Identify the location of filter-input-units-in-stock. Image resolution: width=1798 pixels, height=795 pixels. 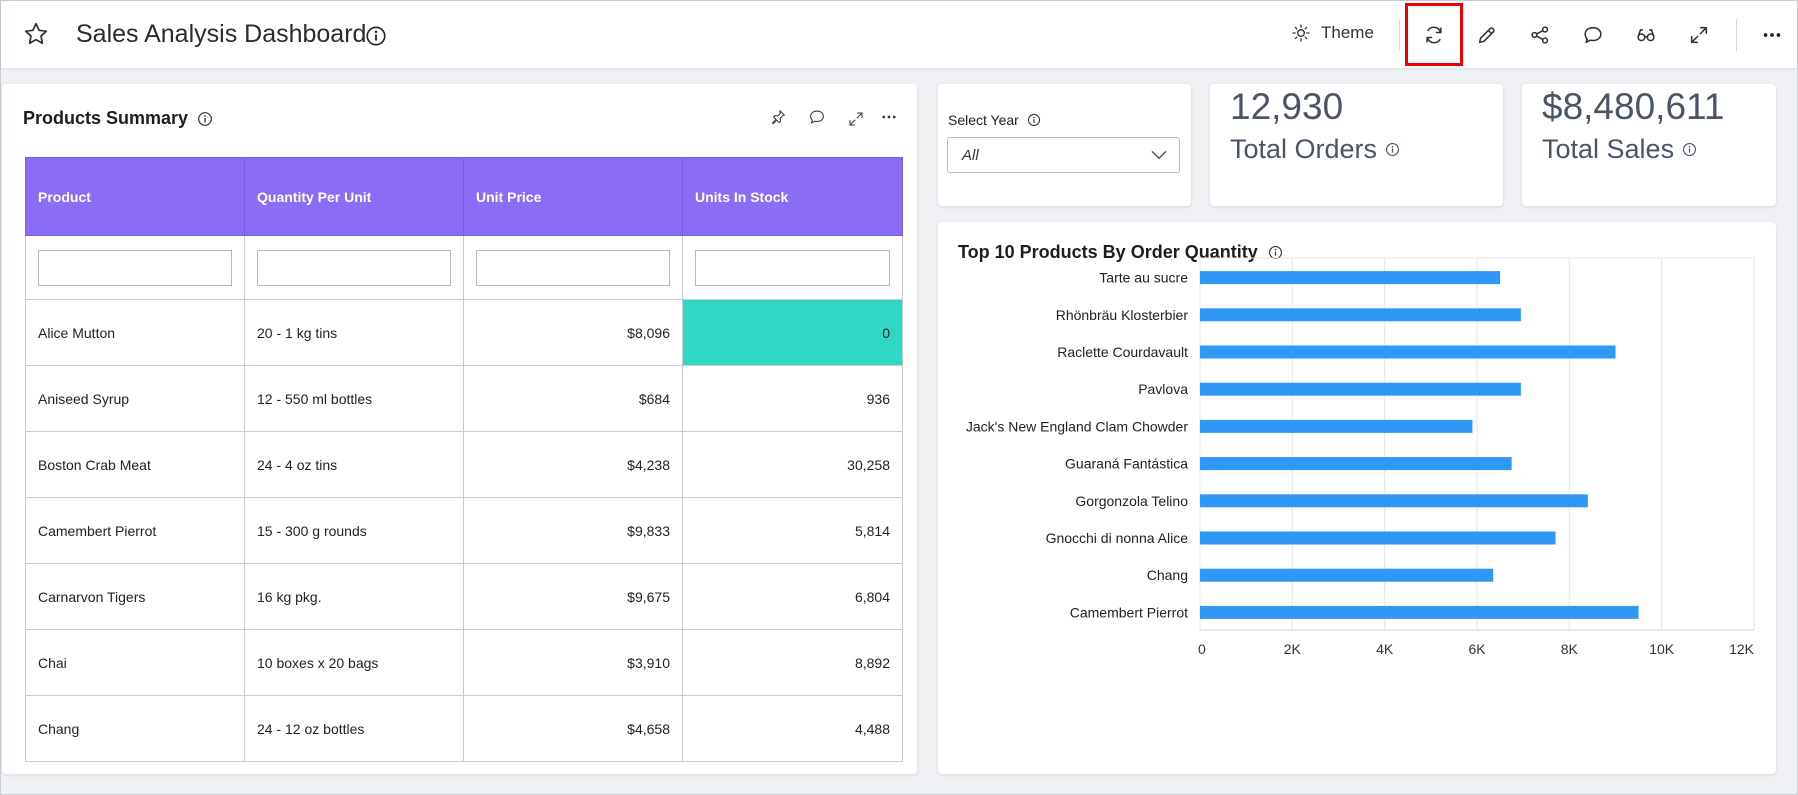
(792, 267).